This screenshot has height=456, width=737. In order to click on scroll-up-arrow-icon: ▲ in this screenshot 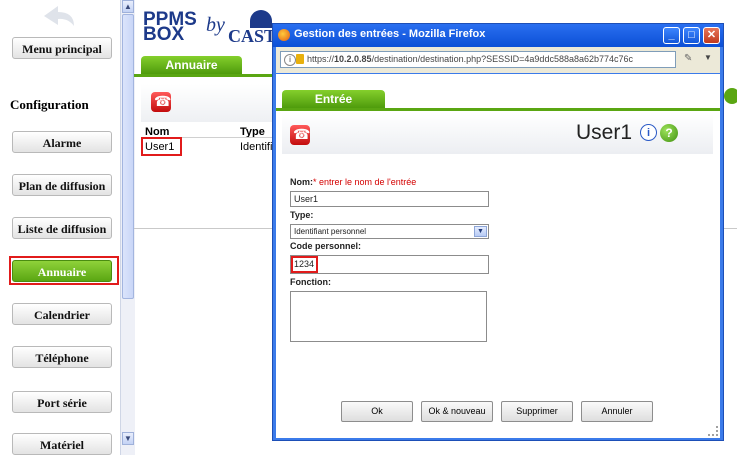, I will do `click(128, 6)`.